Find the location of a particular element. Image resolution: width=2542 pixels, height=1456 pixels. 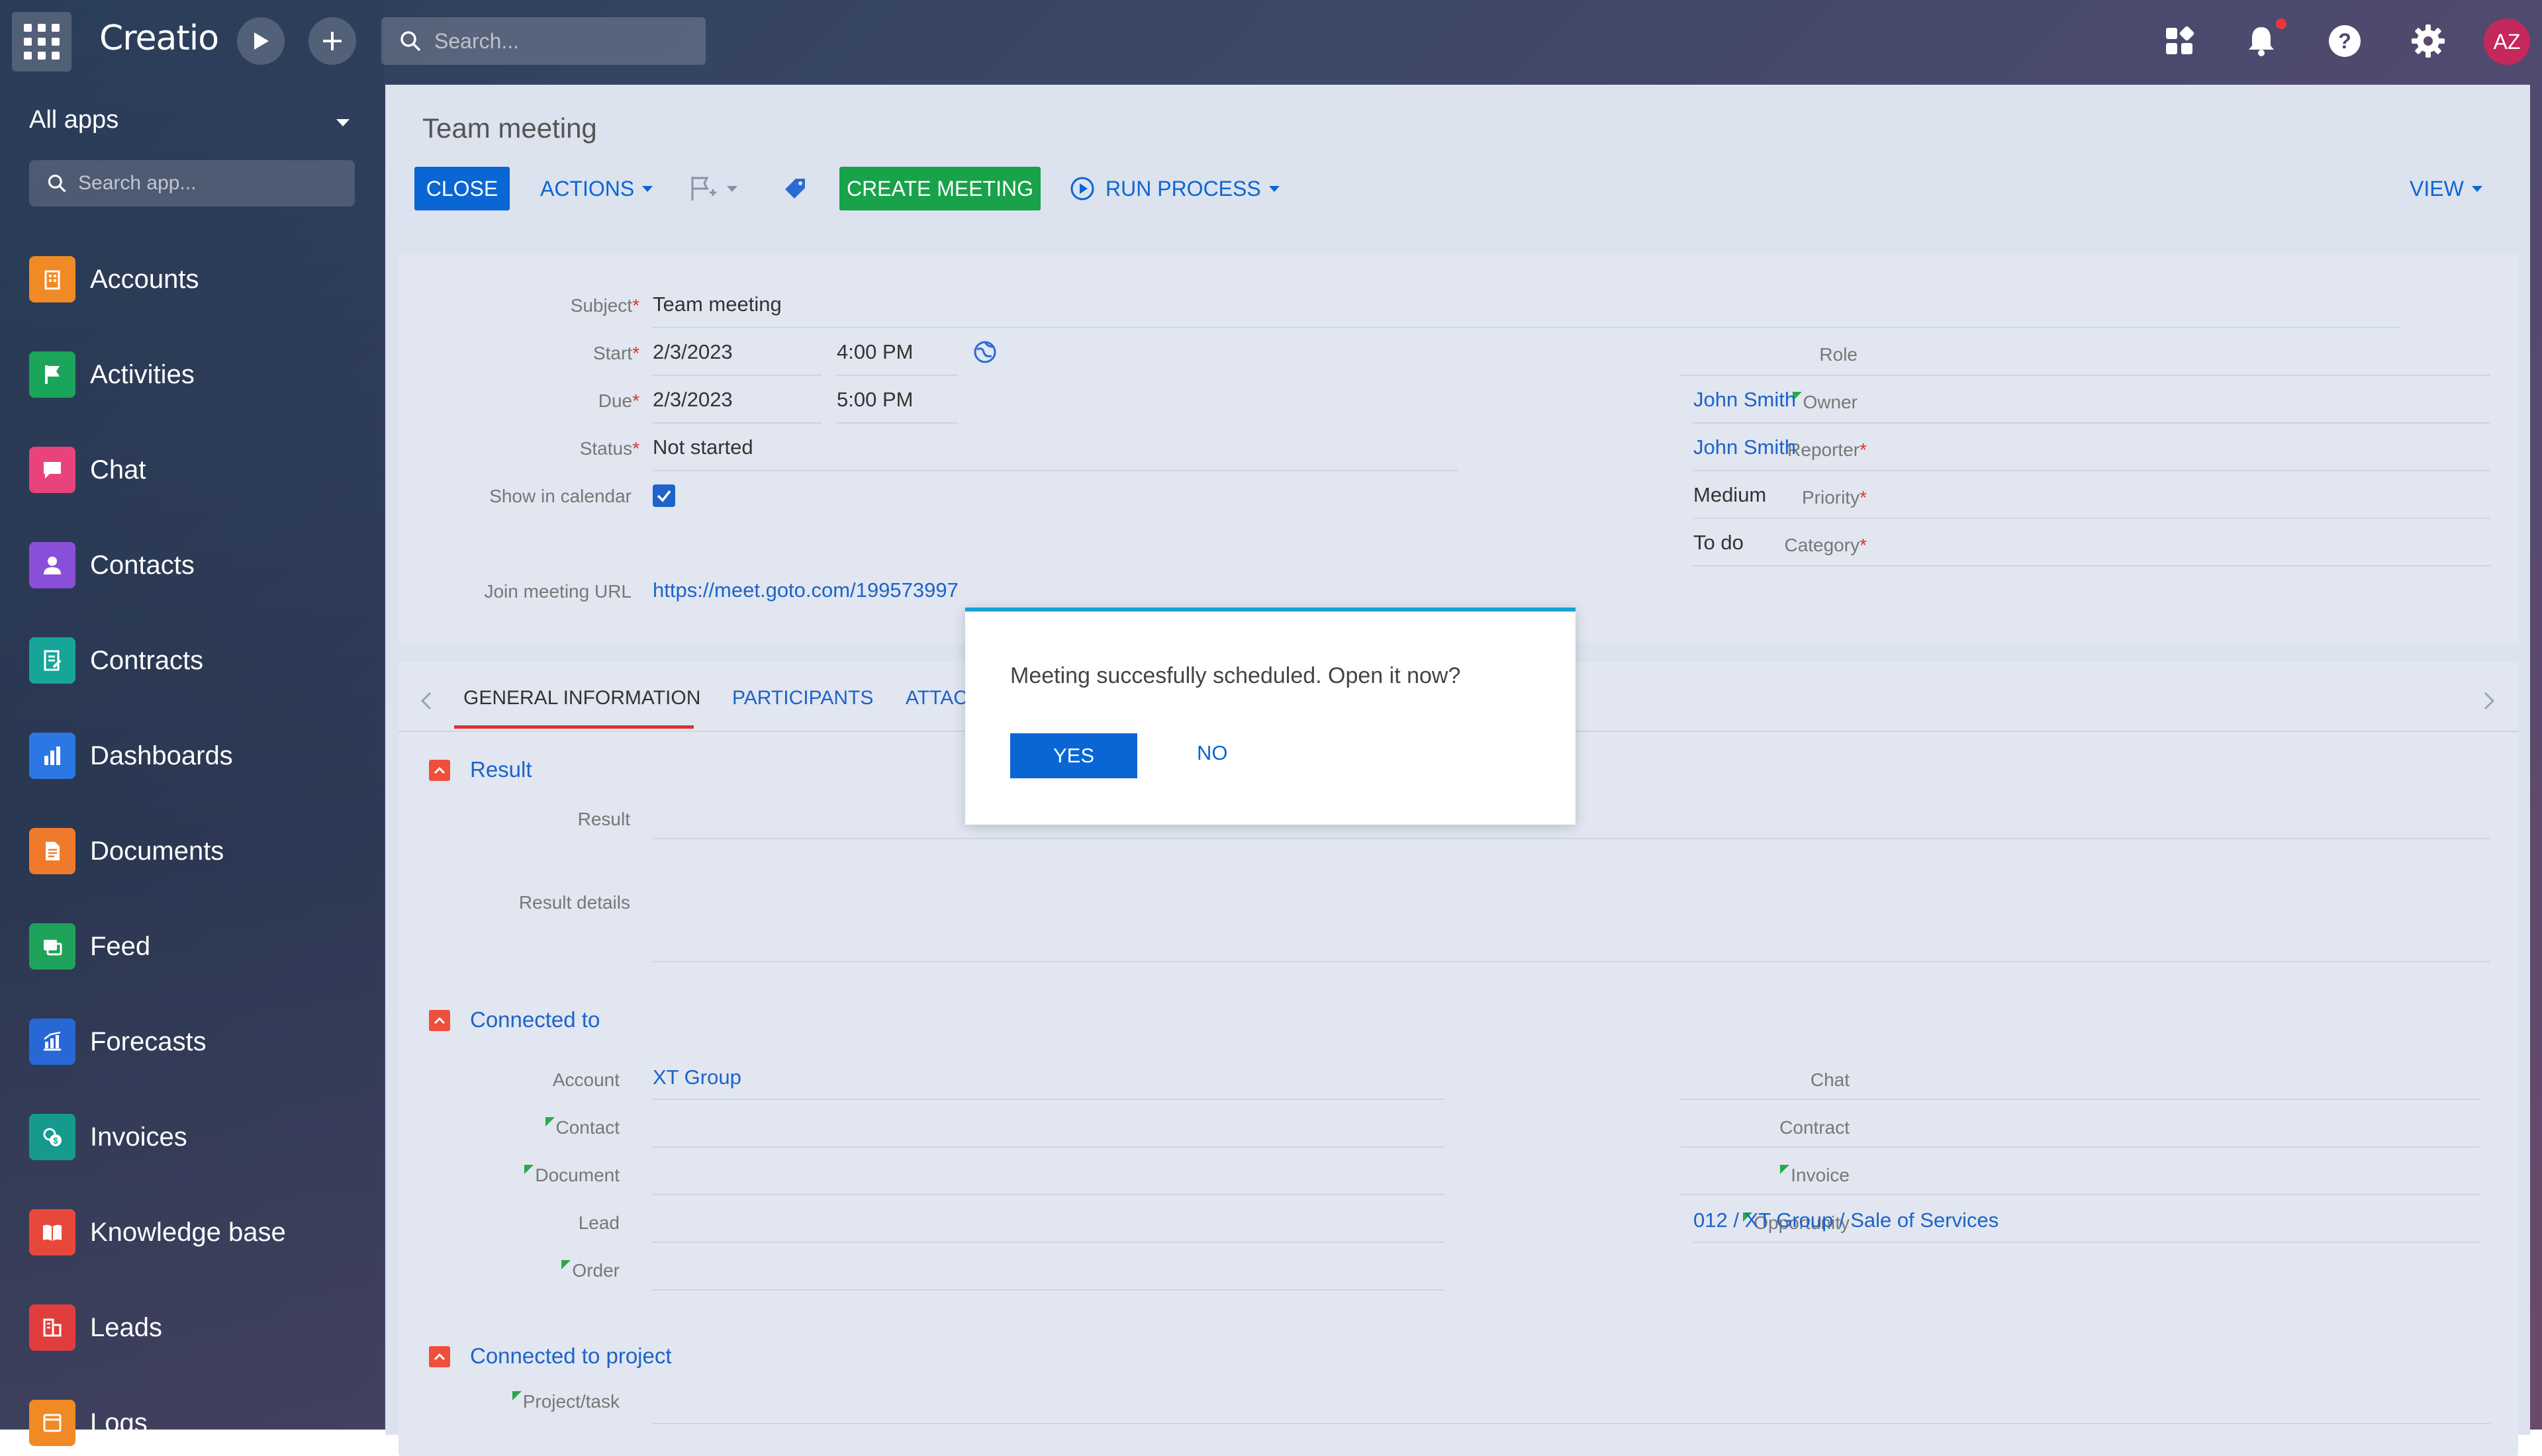

result-section-title: Result is located at coordinates (501, 769).